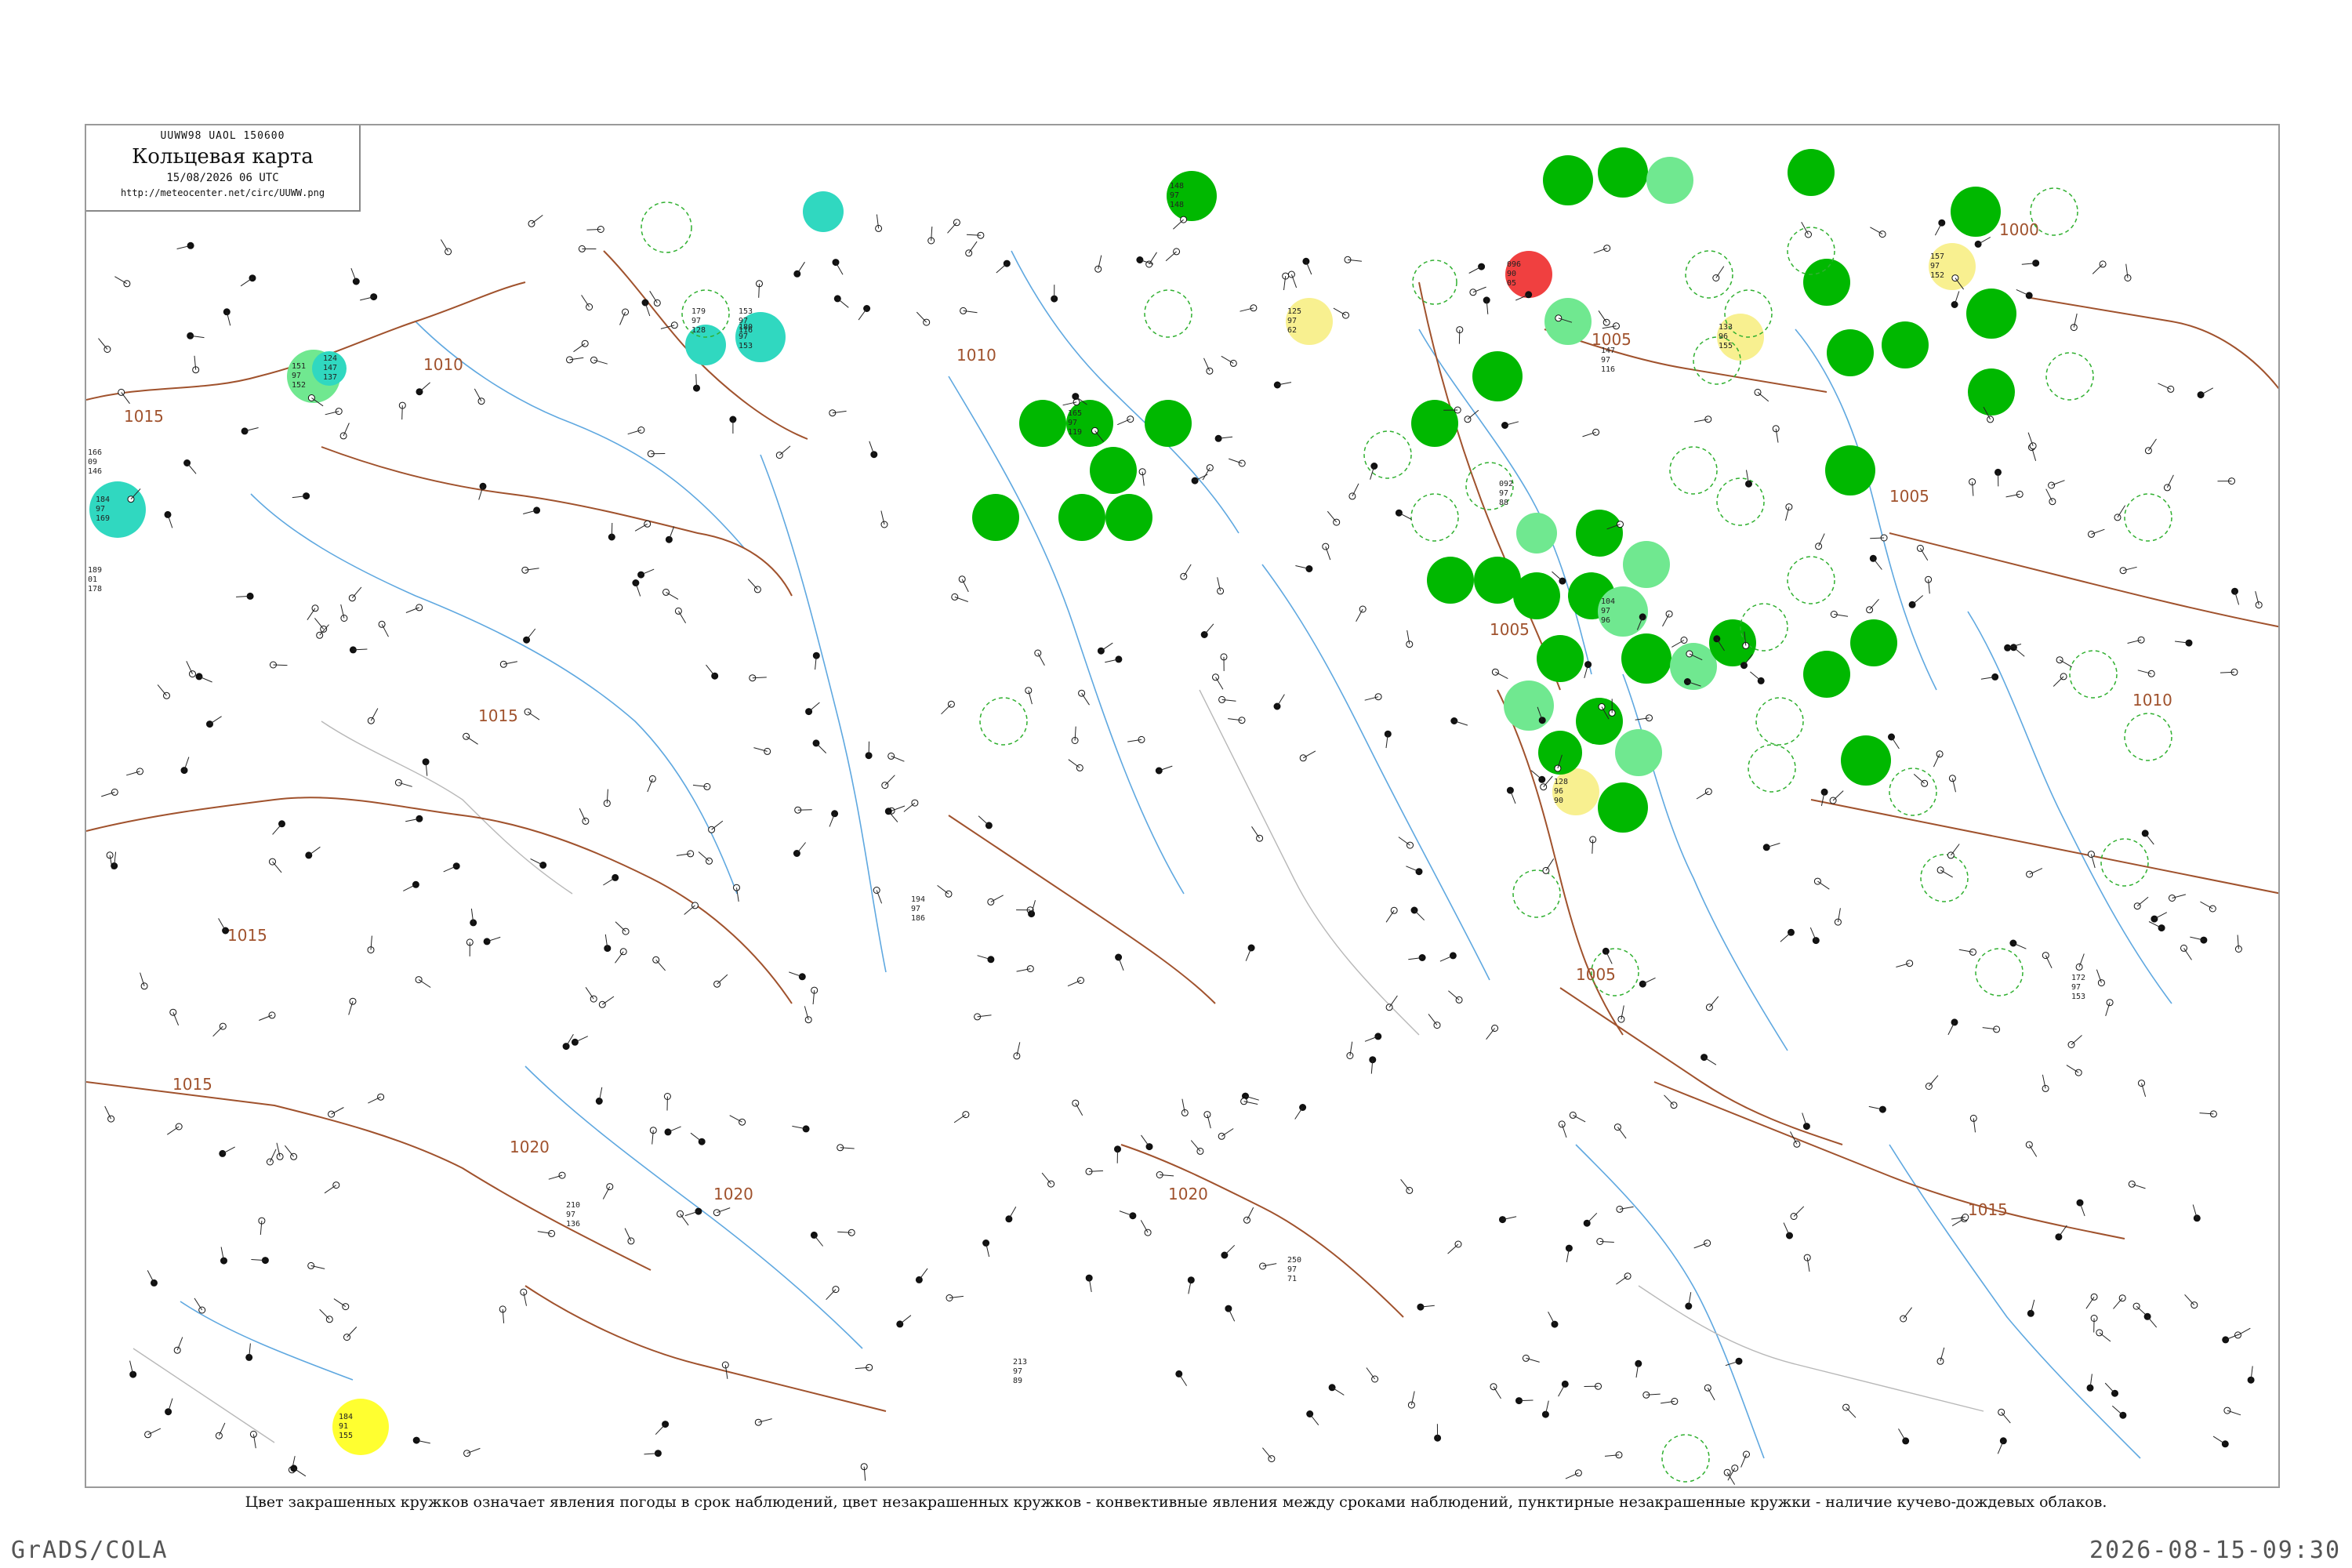 The height and width of the screenshot is (1568, 2352). What do you see at coordinates (299, 385) in the screenshot?
I see `station-value: 152` at bounding box center [299, 385].